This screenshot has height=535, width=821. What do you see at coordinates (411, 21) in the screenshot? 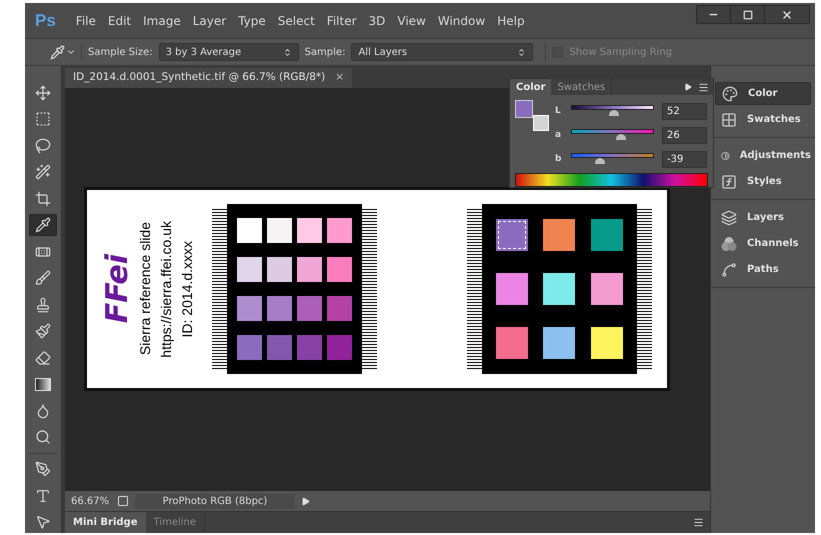
I see `menu-item: View` at bounding box center [411, 21].